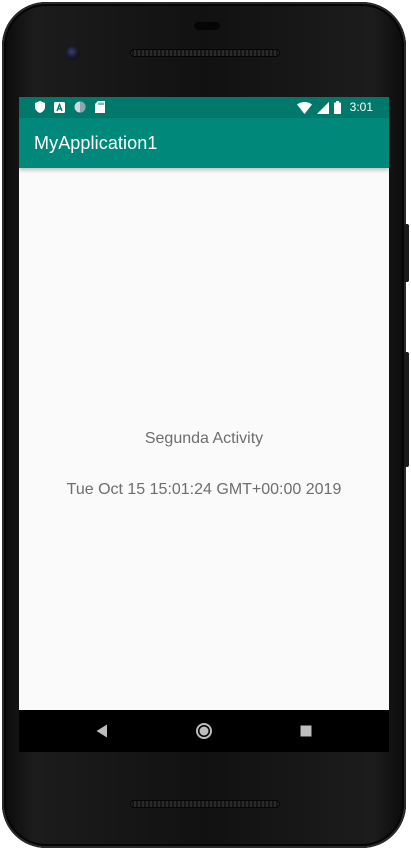  I want to click on shield-icon, so click(40, 107).